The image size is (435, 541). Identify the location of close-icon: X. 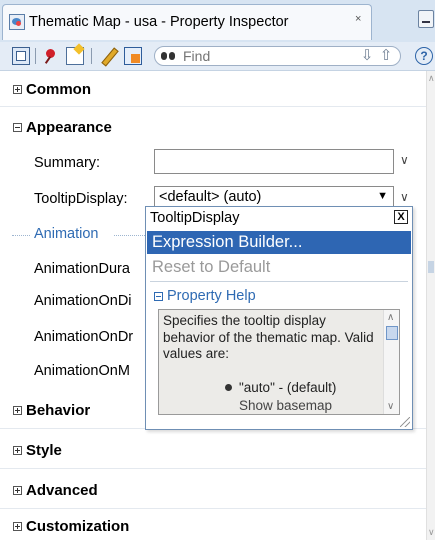
(401, 217).